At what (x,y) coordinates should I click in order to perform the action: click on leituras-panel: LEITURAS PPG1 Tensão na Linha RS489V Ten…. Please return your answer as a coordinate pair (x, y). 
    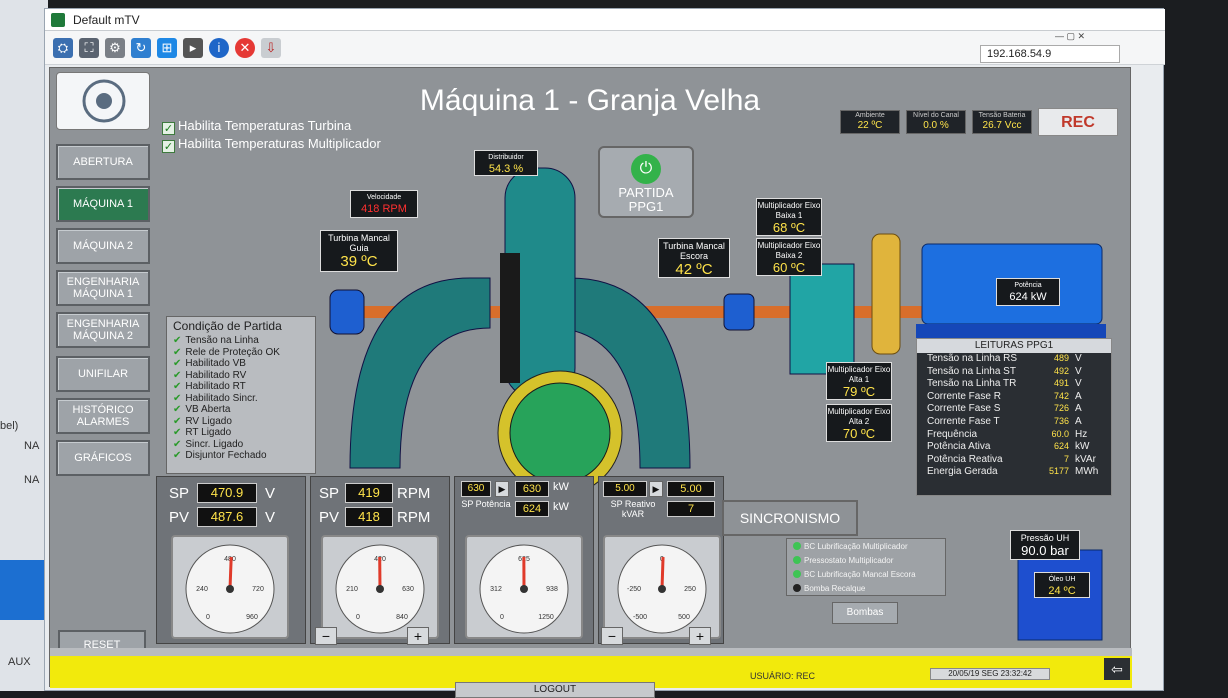
    Looking at the image, I should click on (1014, 417).